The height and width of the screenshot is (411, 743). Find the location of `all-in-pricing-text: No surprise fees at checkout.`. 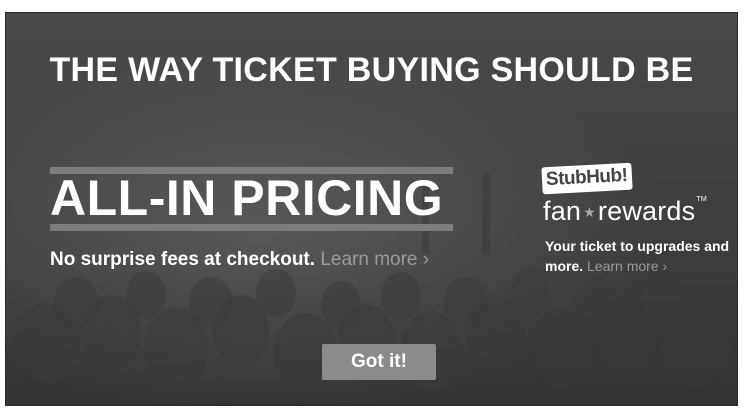

all-in-pricing-text: No surprise fees at checkout. is located at coordinates (183, 259).